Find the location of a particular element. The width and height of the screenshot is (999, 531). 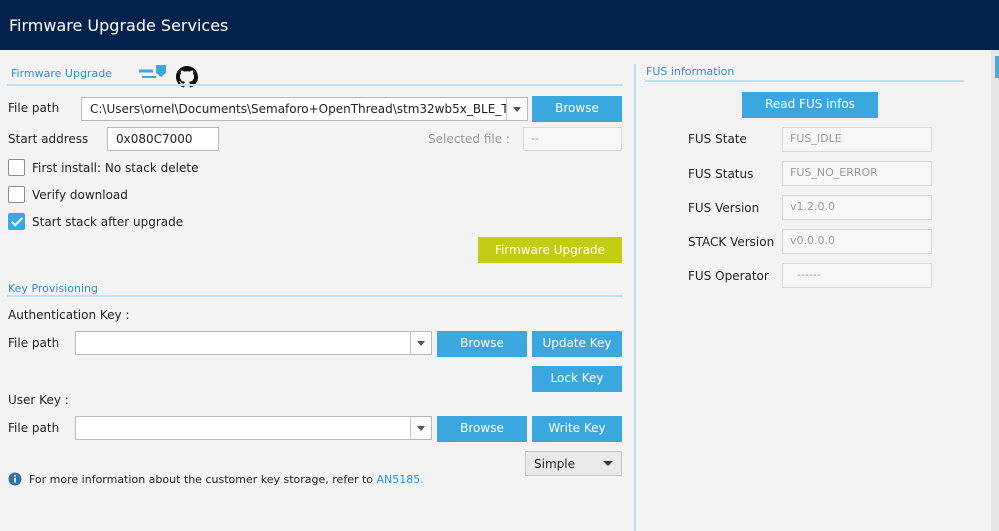

key-mode-value: Simple is located at coordinates (554, 464).